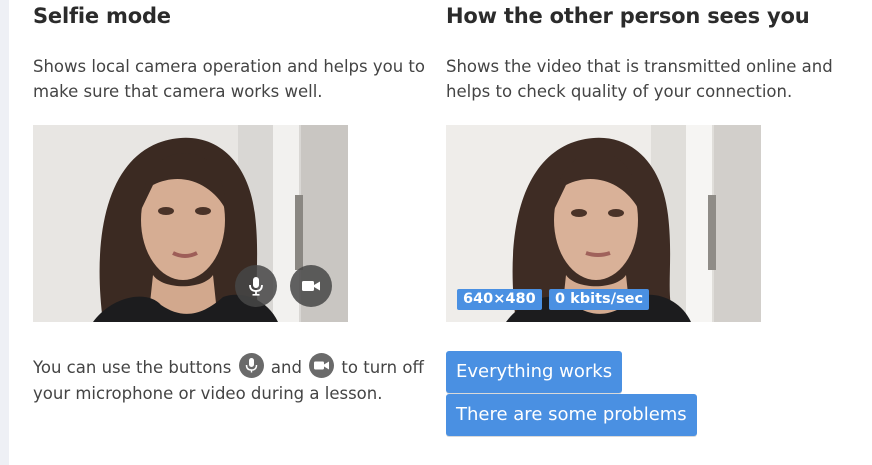 The height and width of the screenshot is (465, 872). What do you see at coordinates (286, 367) in the screenshot?
I see `hint-text-part2: and` at bounding box center [286, 367].